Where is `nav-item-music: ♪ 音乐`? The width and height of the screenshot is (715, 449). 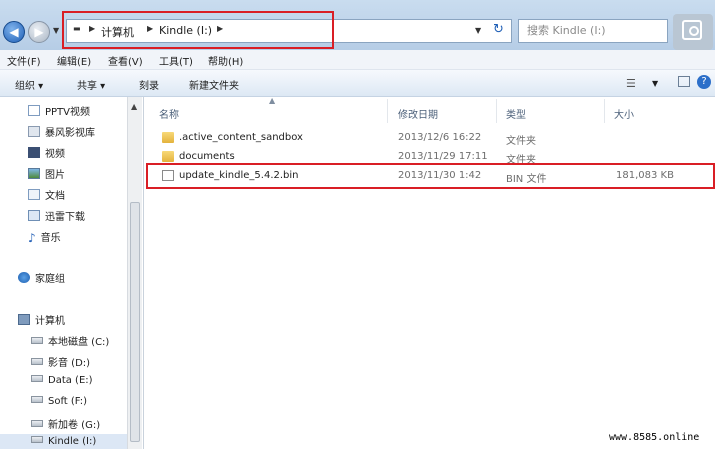 nav-item-music: ♪ 音乐 is located at coordinates (44, 237).